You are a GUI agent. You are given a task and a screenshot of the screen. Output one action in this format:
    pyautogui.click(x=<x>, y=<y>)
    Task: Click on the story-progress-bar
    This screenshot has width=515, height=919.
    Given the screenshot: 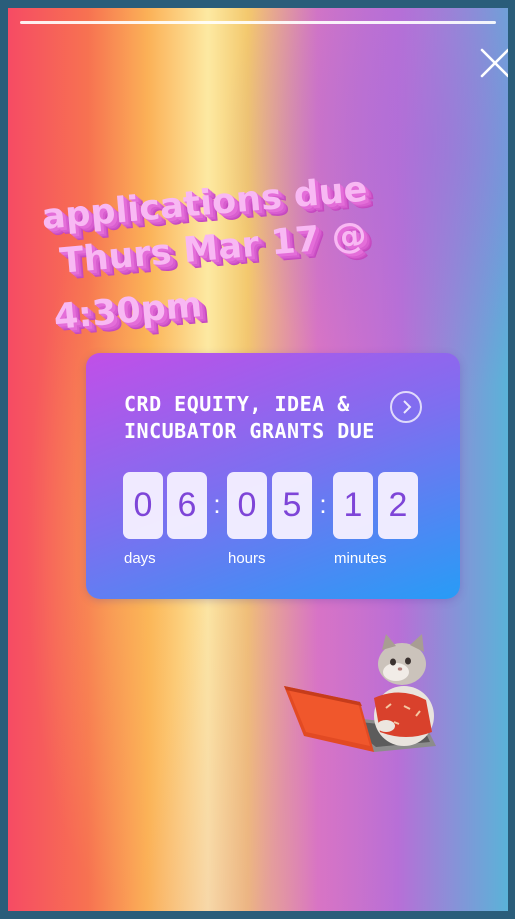 What is the action you would take?
    pyautogui.click(x=258, y=22)
    